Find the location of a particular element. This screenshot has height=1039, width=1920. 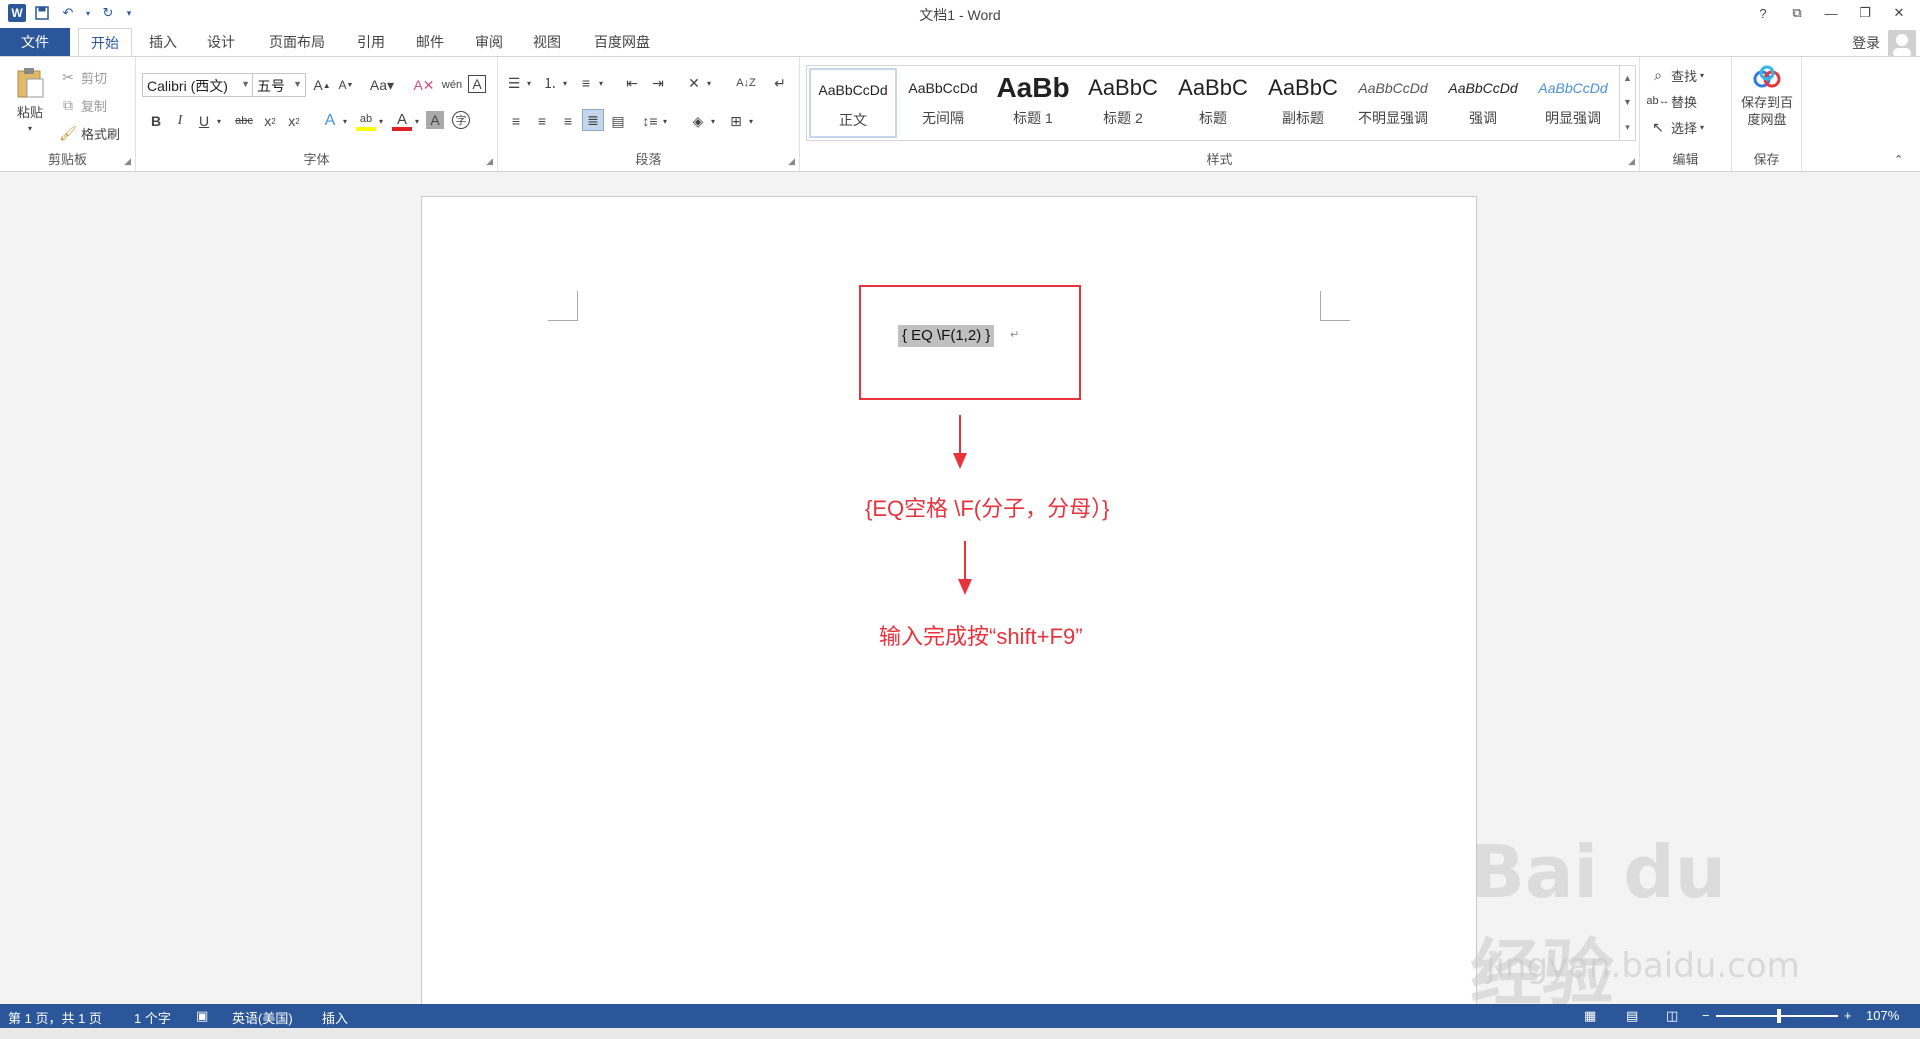

clipboard-launcher-icon: ◢ is located at coordinates (127, 161).